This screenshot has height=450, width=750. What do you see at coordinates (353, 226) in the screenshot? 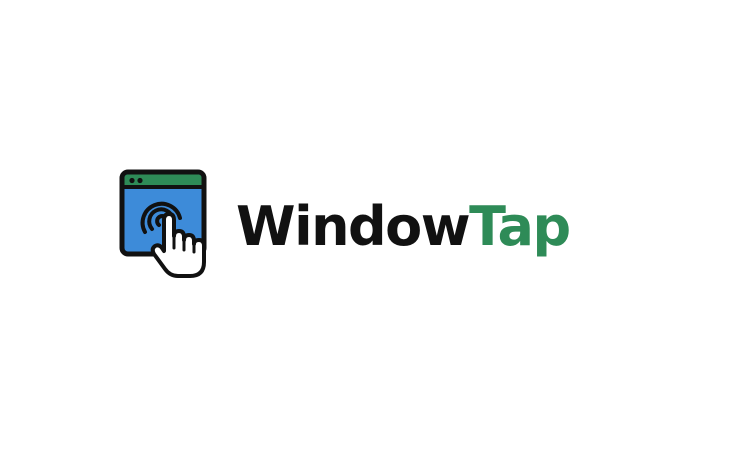
I see `wordmark-window: Window` at bounding box center [353, 226].